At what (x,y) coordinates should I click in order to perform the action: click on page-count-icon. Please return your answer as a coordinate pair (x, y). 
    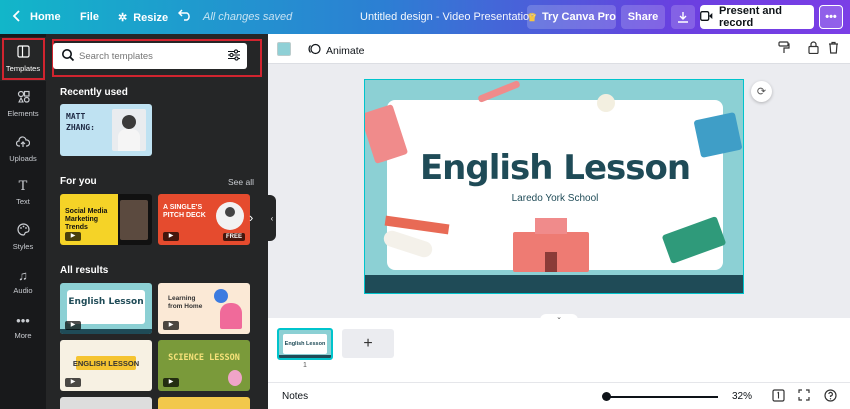
    Looking at the image, I should click on (778, 397).